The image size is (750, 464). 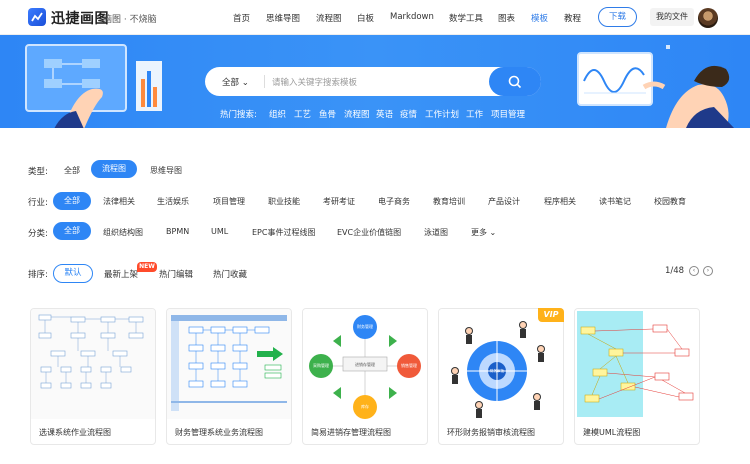 I want to click on category-filter-label: 分类:, so click(x=38, y=234).